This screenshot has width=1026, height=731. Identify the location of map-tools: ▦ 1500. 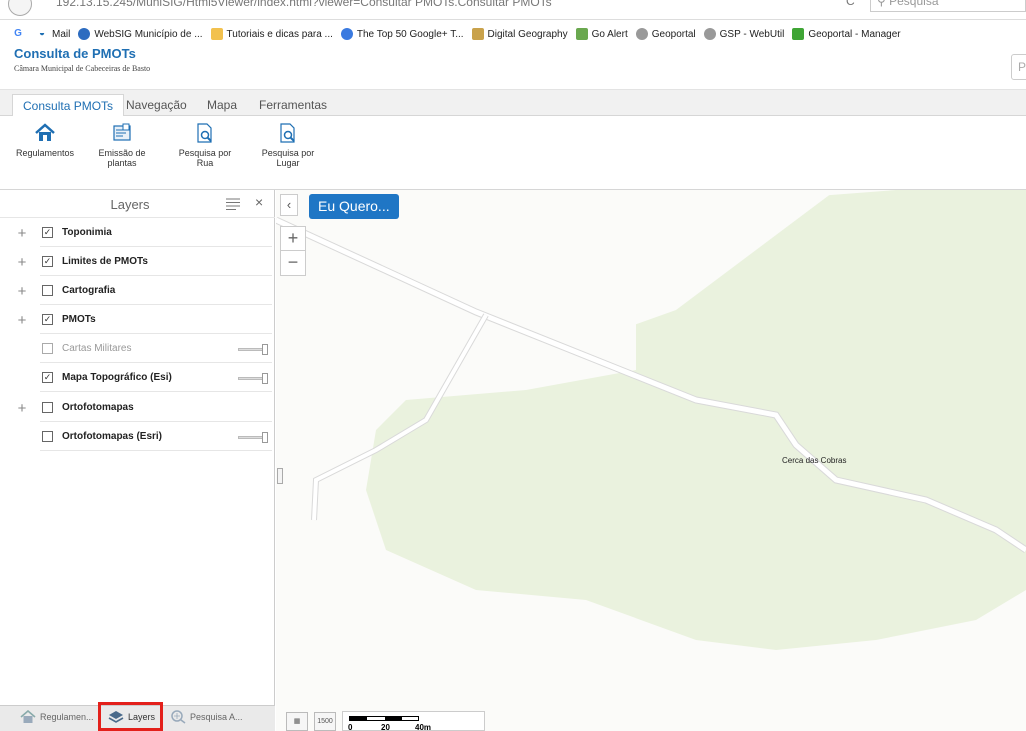
(311, 721).